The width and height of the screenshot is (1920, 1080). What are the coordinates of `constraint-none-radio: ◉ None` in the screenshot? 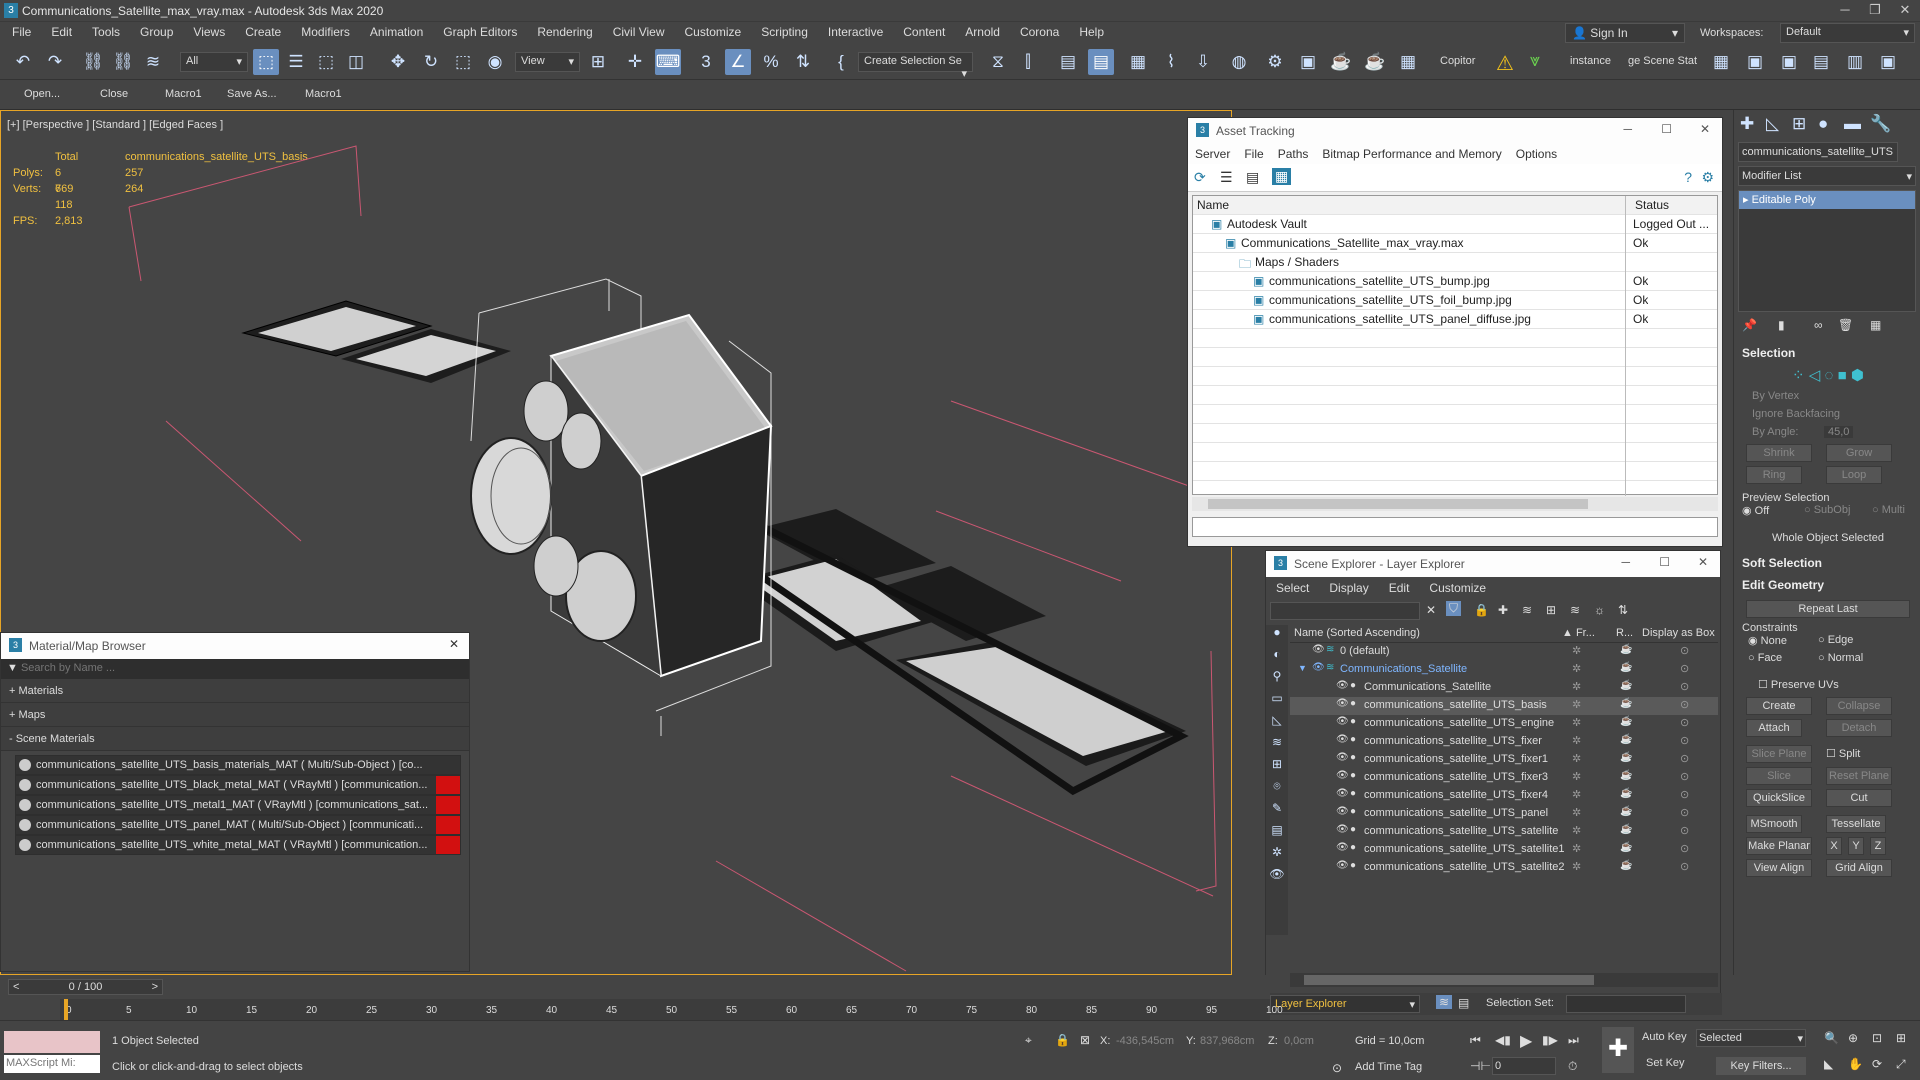 It's located at (1767, 640).